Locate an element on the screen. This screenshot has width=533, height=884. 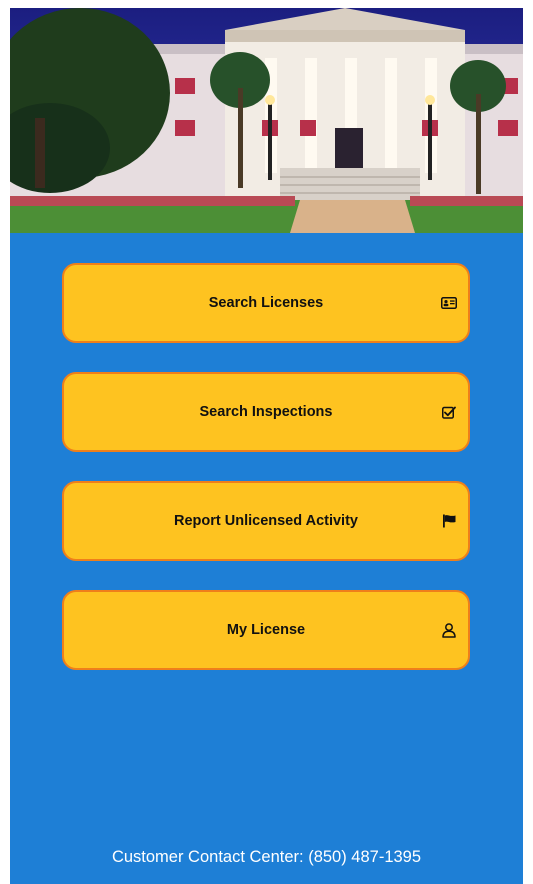
search-licenses-label: Search Licenses is located at coordinates (266, 303).